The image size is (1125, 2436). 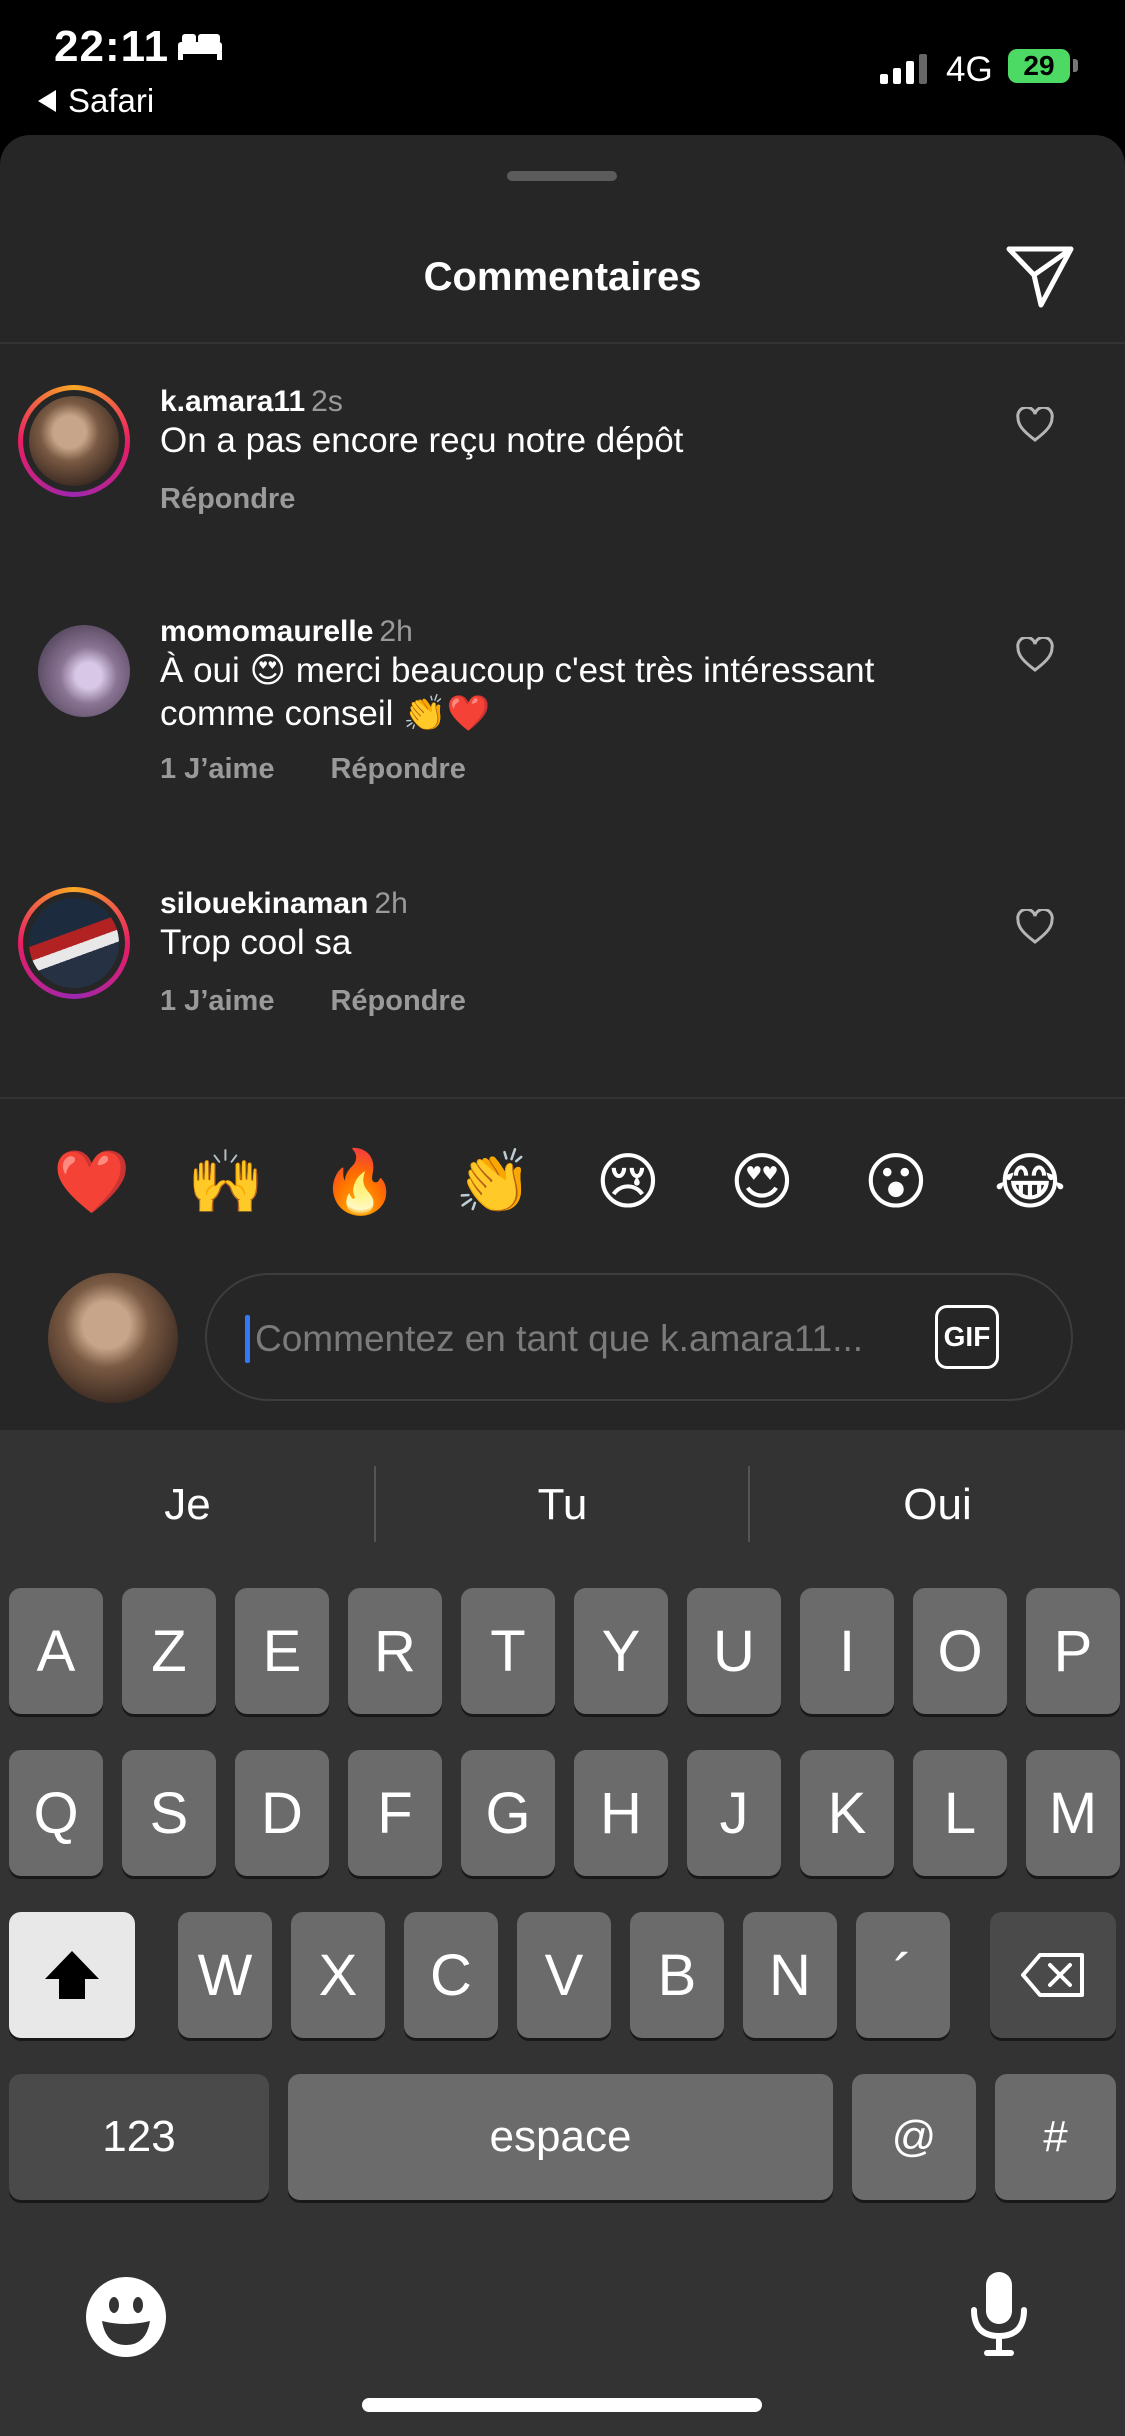 I want to click on key-k: K, so click(x=847, y=1813).